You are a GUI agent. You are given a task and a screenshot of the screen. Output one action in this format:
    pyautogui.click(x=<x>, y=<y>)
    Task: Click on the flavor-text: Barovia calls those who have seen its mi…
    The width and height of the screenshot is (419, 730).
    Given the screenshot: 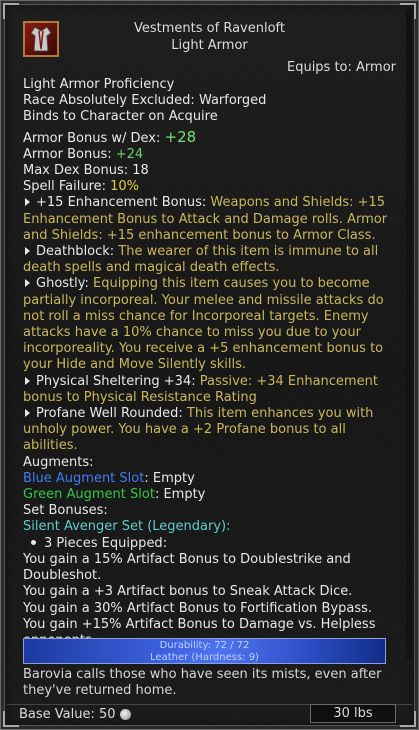 What is the action you would take?
    pyautogui.click(x=202, y=683)
    